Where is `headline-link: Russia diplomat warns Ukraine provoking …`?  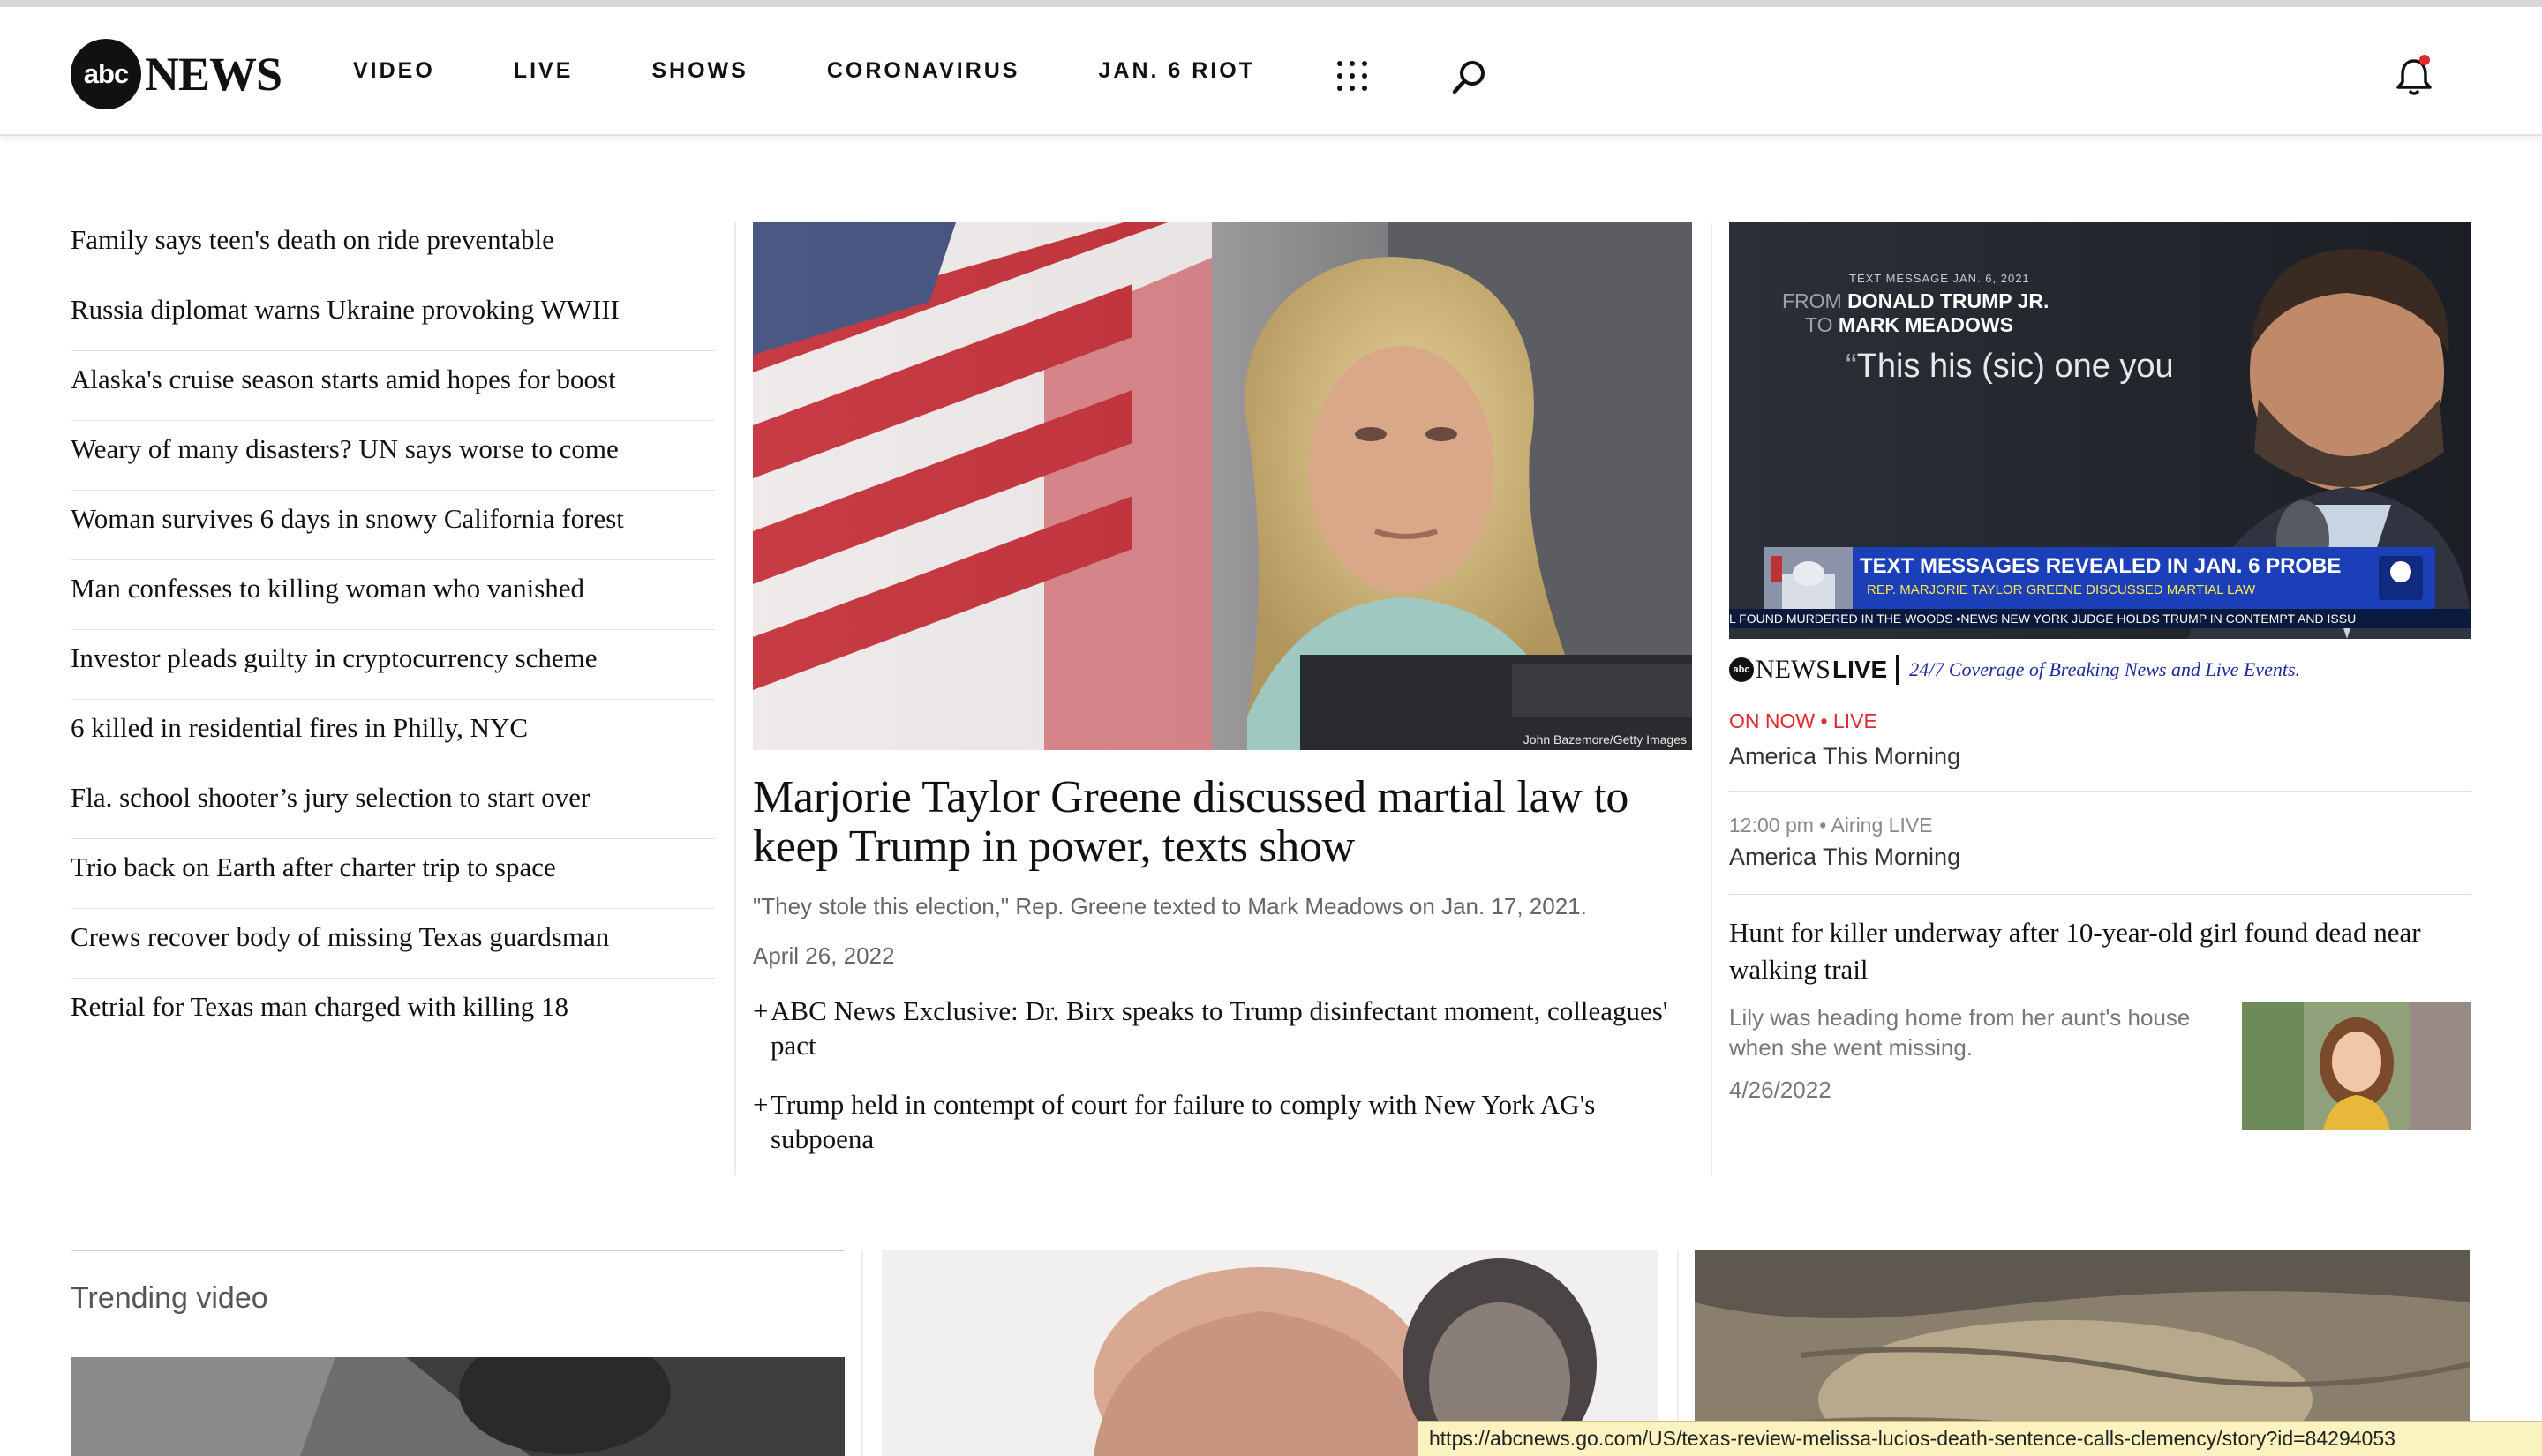
headline-link: Russia diplomat warns Ukraine provoking … is located at coordinates (393, 316).